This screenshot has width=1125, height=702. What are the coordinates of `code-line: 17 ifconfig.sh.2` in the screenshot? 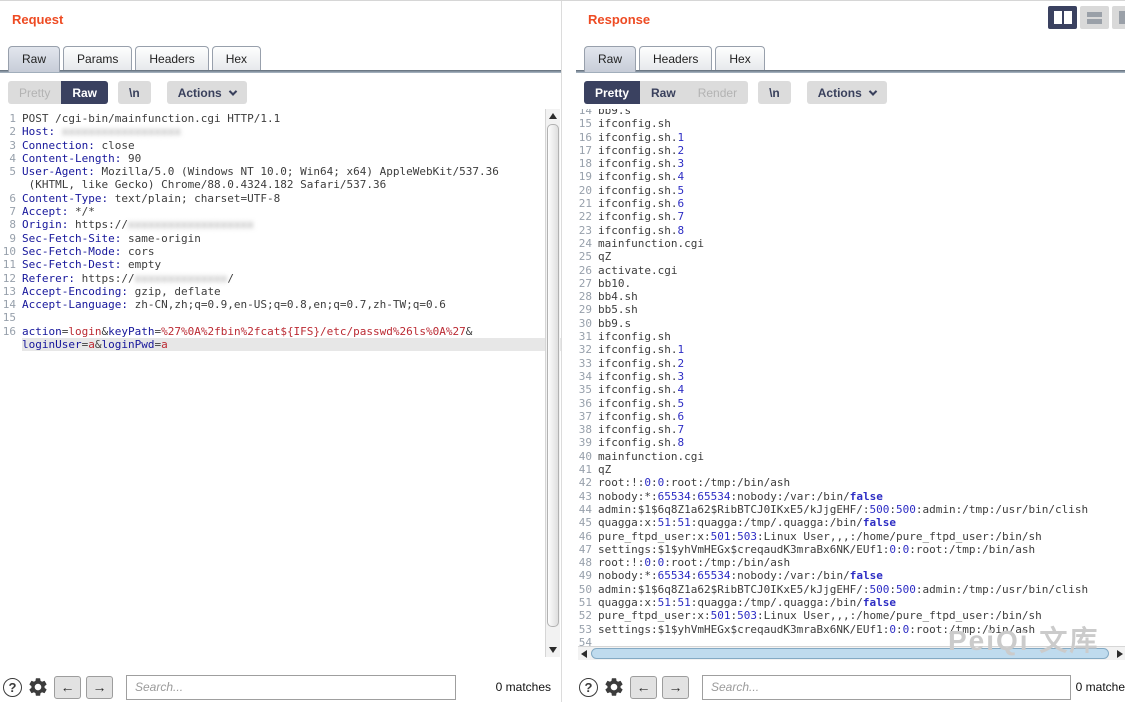 It's located at (631, 150).